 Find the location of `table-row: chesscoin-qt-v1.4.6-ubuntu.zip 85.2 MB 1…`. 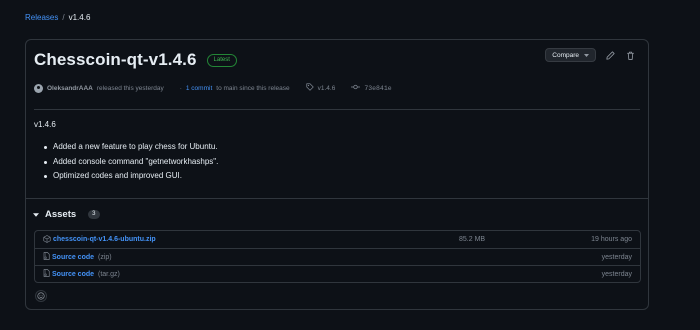

table-row: chesscoin-qt-v1.4.6-ubuntu.zip 85.2 MB 1… is located at coordinates (337, 239).